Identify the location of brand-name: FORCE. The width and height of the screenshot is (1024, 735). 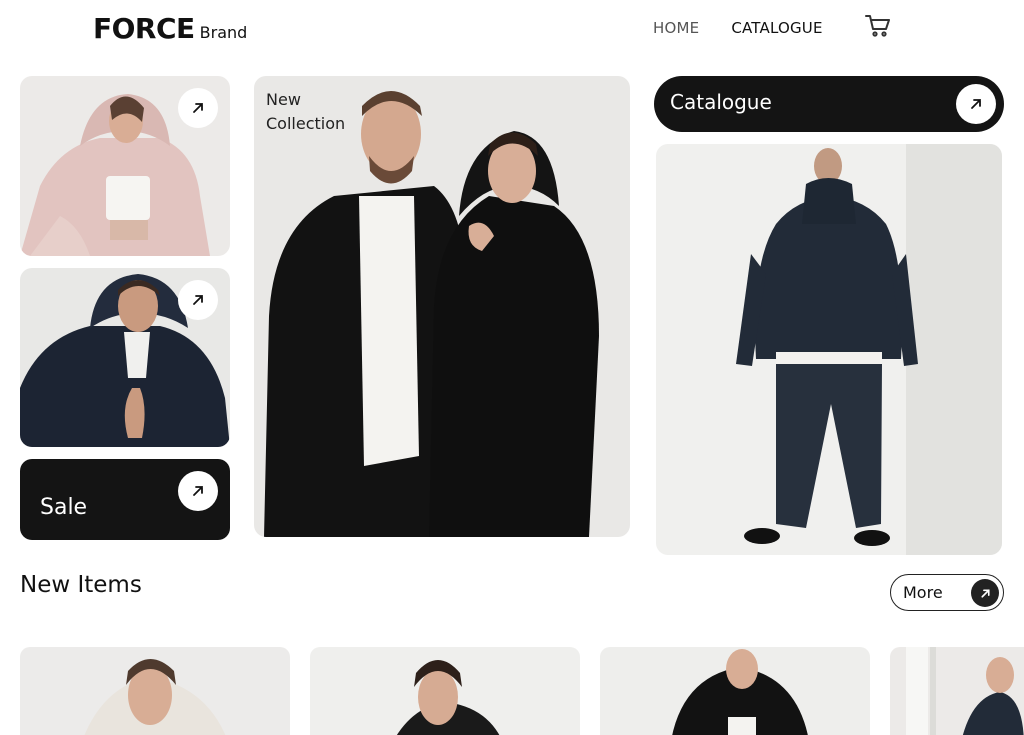
(144, 28).